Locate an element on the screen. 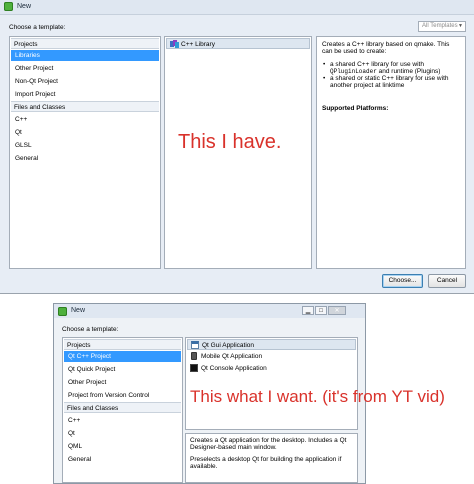 The width and height of the screenshot is (474, 484). category-item-qt-cpp-project: Qt C++ Project is located at coordinates (122, 356).